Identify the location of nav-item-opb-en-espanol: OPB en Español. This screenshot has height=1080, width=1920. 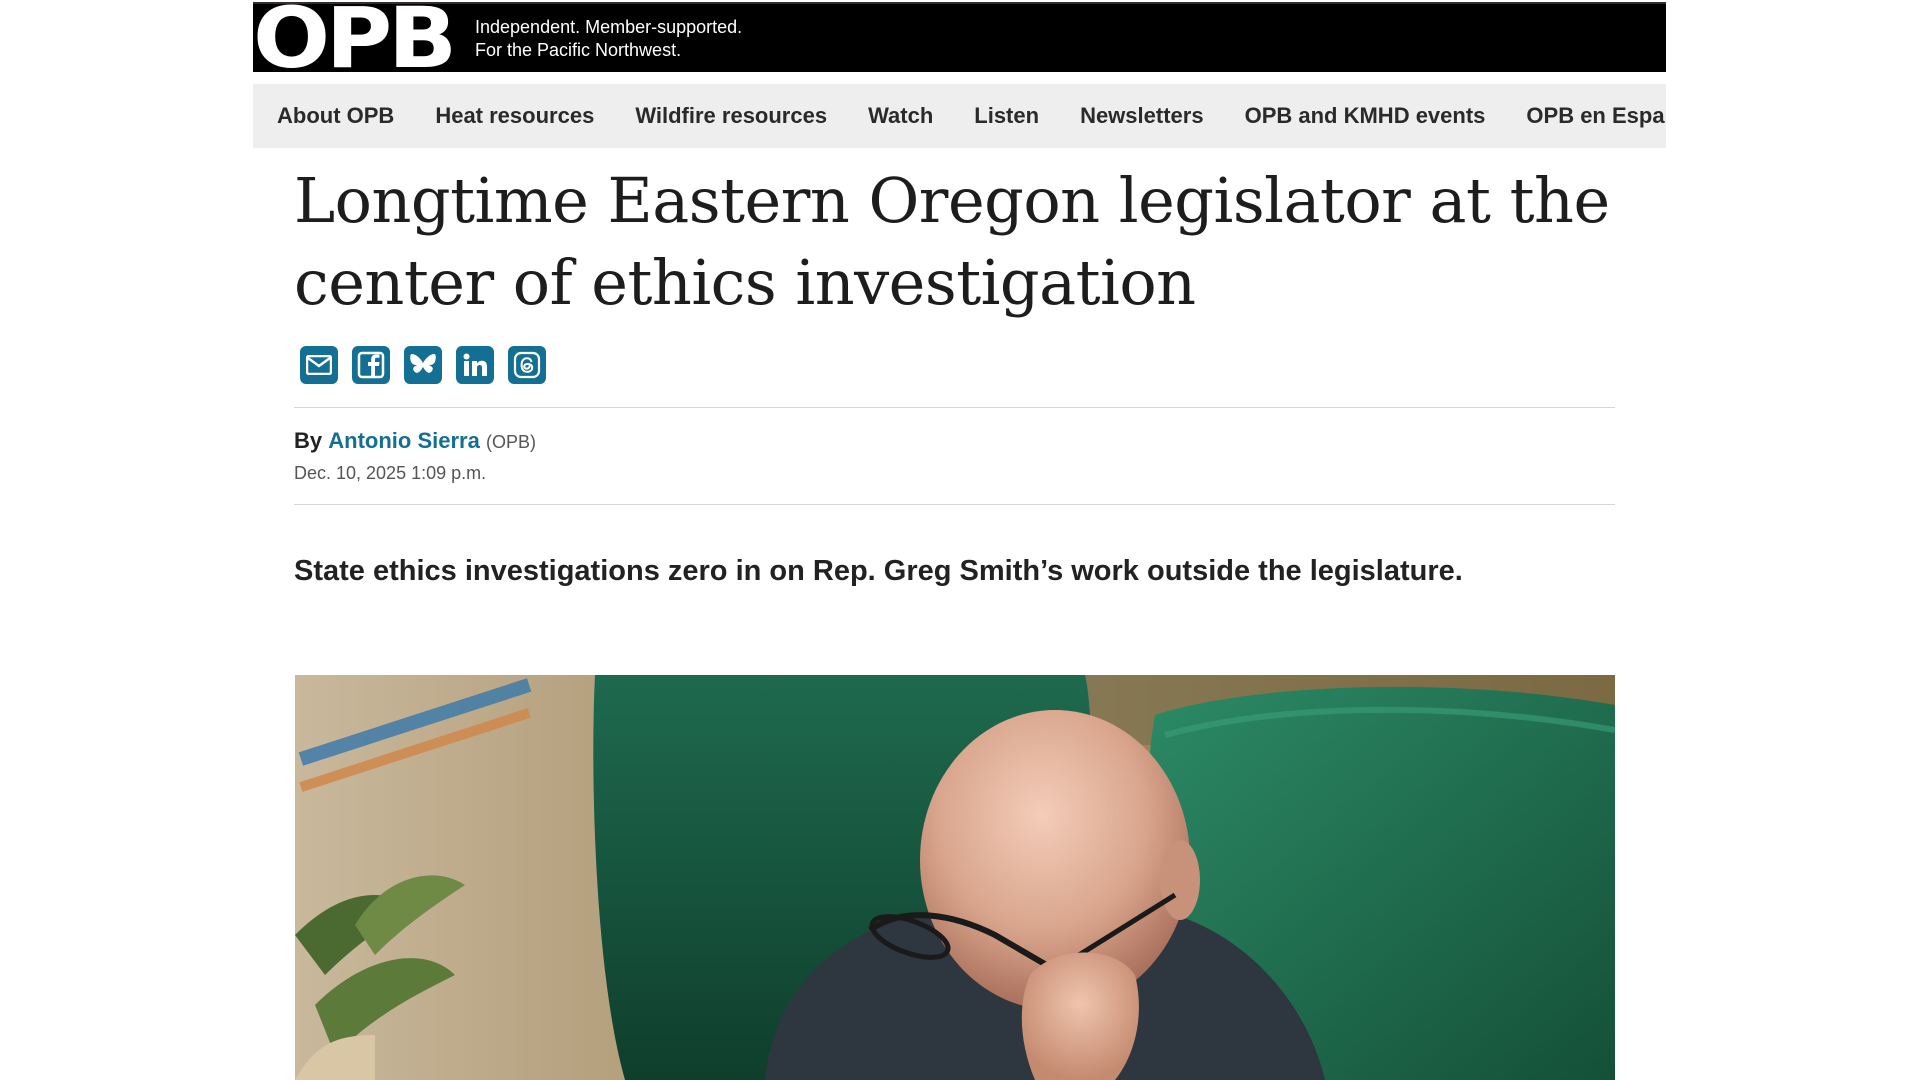
(1596, 116).